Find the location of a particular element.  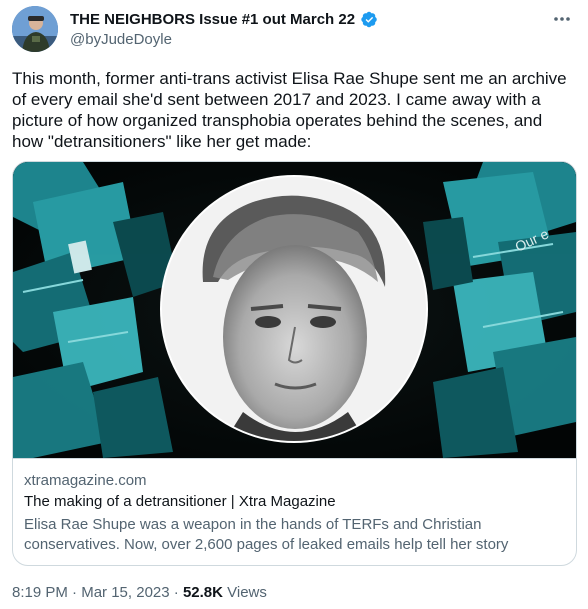

author-name-row: THE NEIGHBORS Issue #1 out March 22 is located at coordinates (224, 19).